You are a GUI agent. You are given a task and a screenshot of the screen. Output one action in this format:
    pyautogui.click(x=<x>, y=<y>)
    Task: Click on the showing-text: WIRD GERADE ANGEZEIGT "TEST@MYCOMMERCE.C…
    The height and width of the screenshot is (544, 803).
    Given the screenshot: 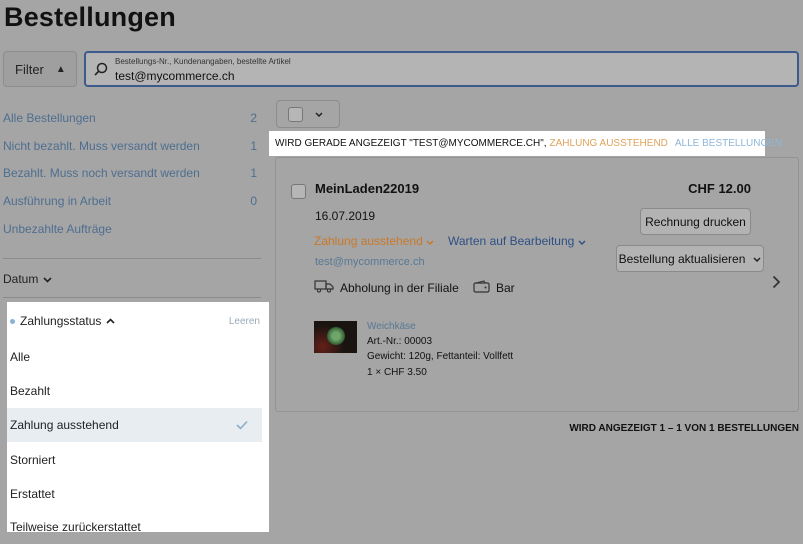 What is the action you would take?
    pyautogui.click(x=411, y=143)
    